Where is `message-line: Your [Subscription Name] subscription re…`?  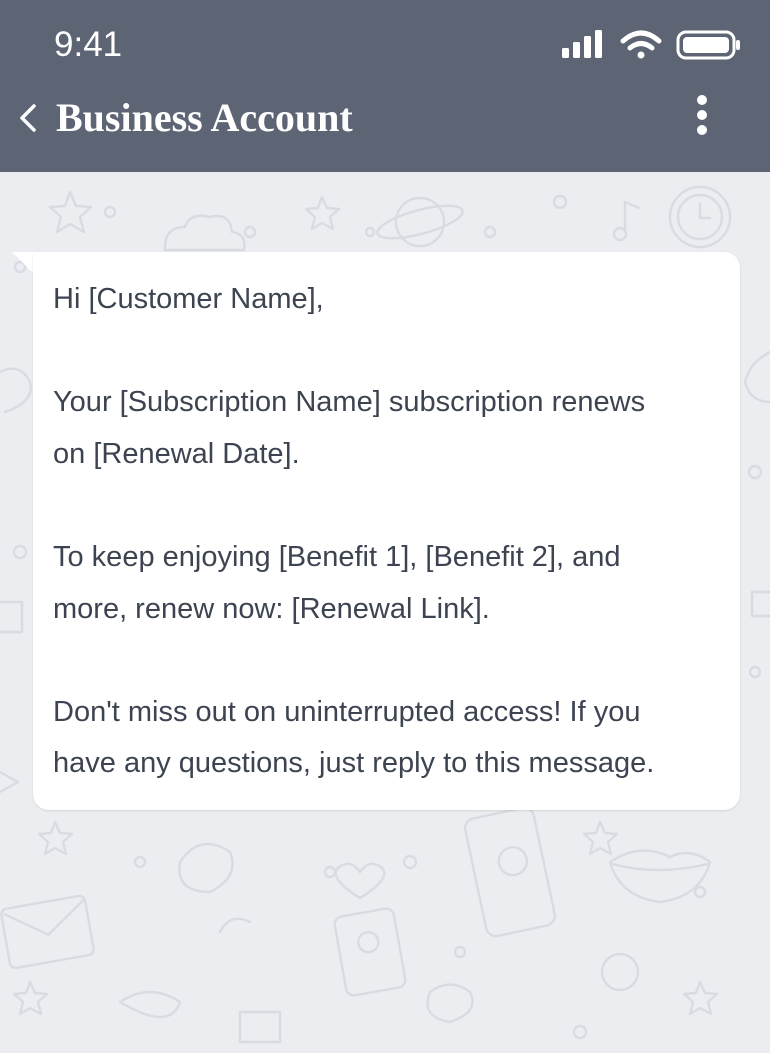
message-line: Your [Subscription Name] subscription re… is located at coordinates (349, 402).